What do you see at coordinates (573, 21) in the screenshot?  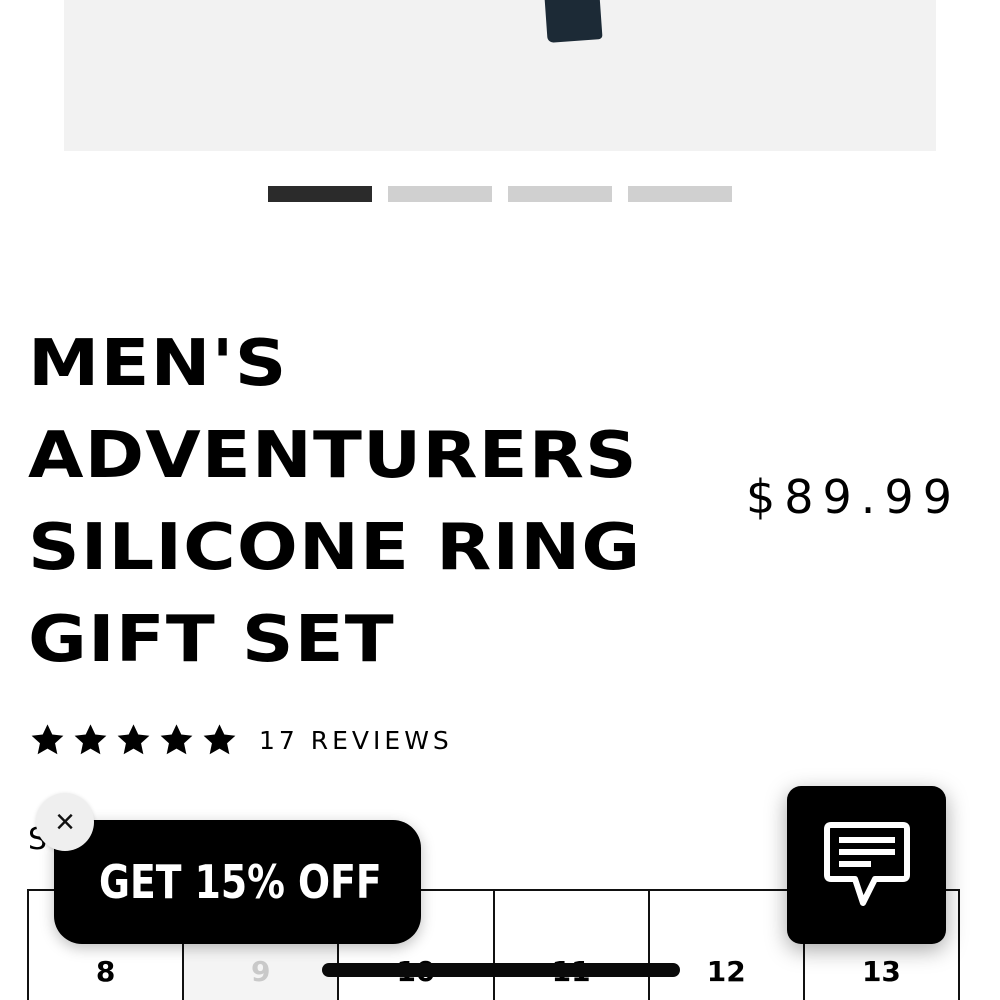 I see `ring-image-fragment` at bounding box center [573, 21].